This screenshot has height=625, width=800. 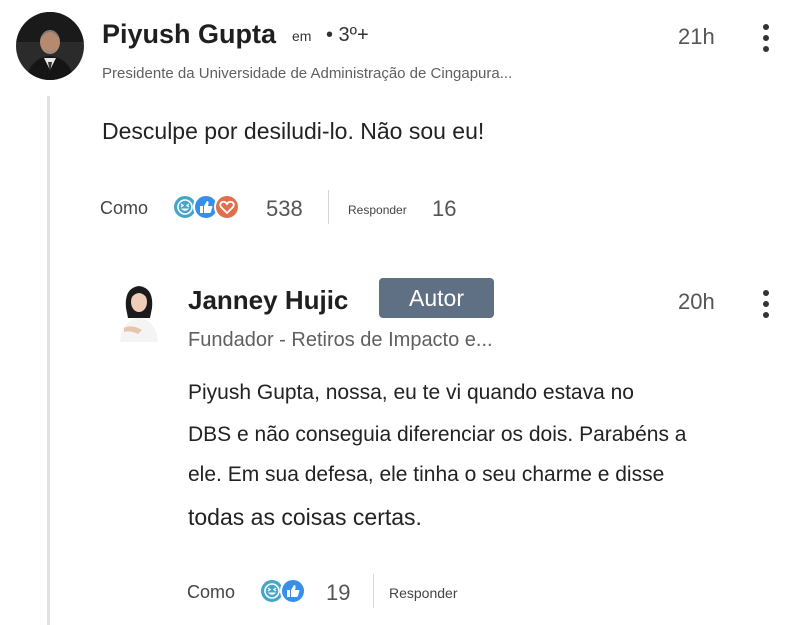 I want to click on comment-like-button: Como, so click(x=124, y=208).